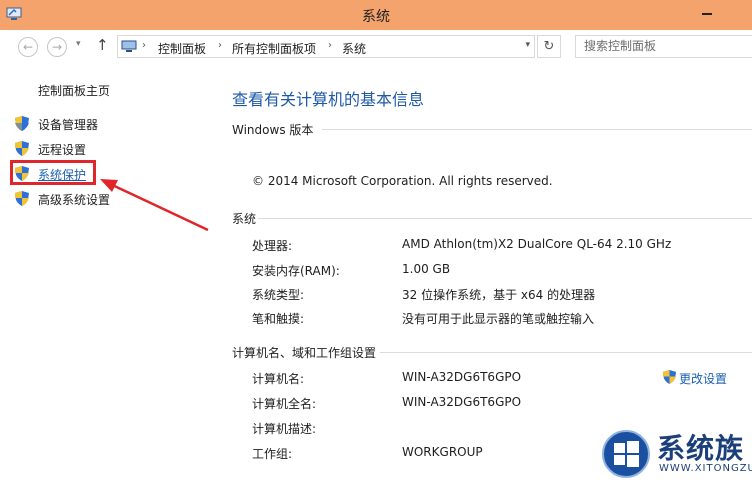 The width and height of the screenshot is (752, 483). I want to click on sidebar-item-label: 设备管理器, so click(68, 125).